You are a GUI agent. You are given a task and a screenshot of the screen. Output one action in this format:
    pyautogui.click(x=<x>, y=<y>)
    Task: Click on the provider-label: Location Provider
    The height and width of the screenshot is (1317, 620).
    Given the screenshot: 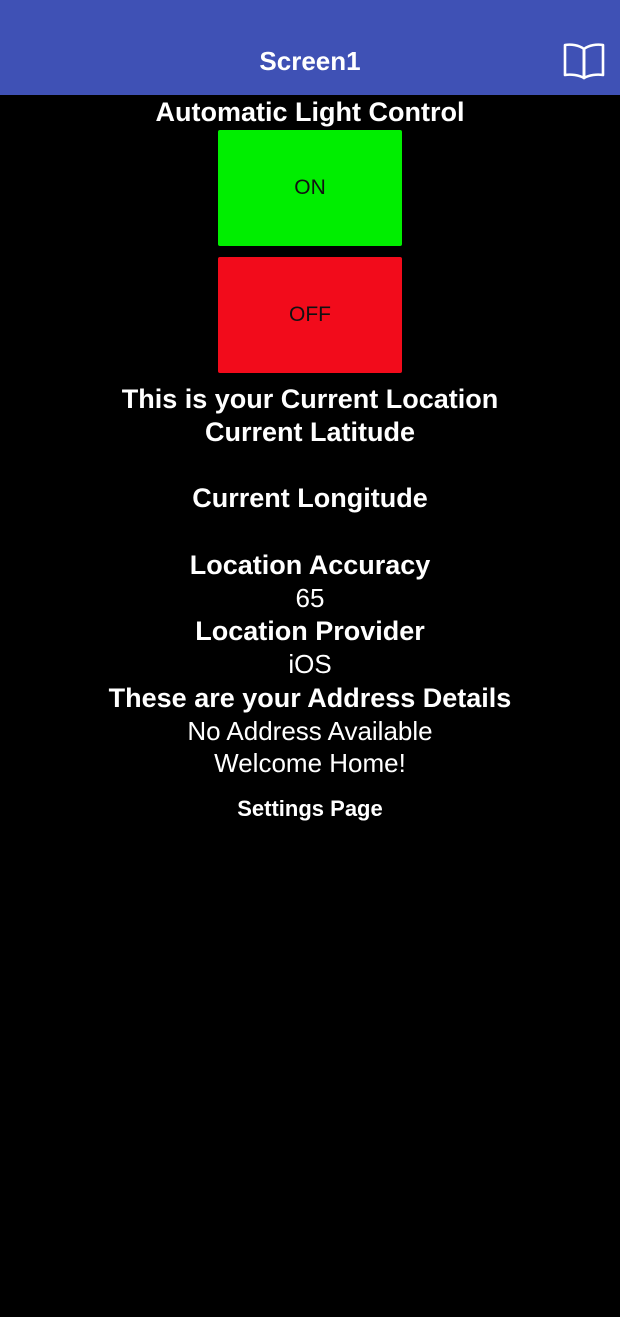 What is the action you would take?
    pyautogui.click(x=310, y=631)
    